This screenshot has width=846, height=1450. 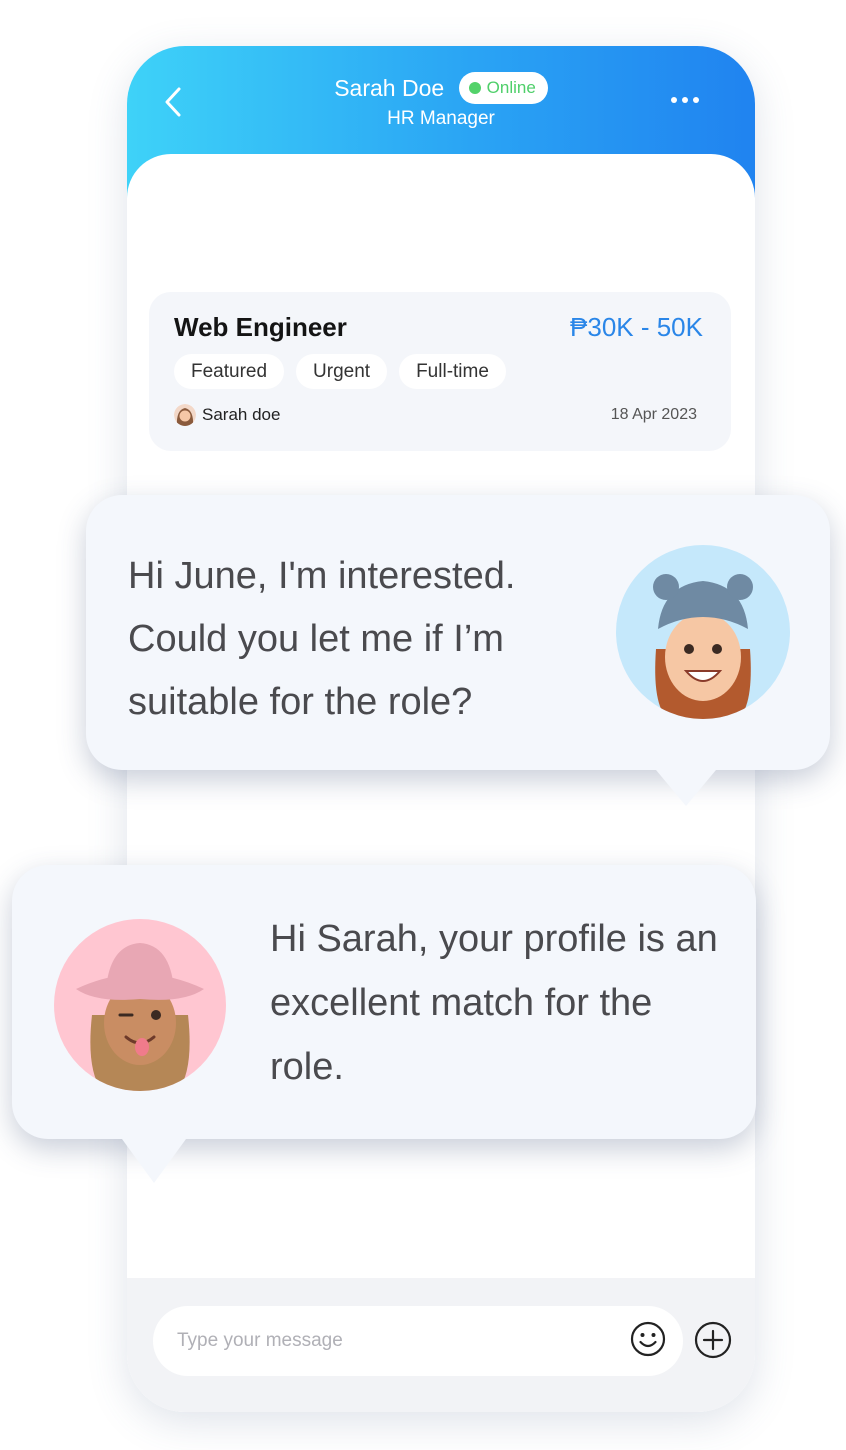 I want to click on composer-bar: Type your message, so click(x=441, y=1345).